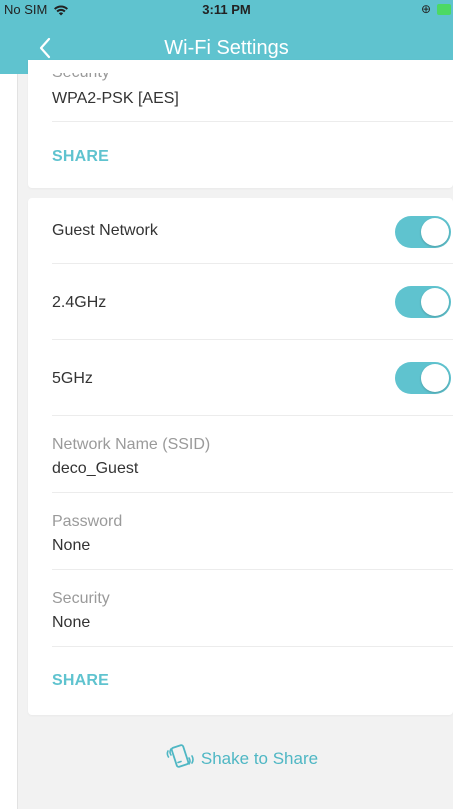  Describe the element at coordinates (105, 230) in the screenshot. I see `guest-network-label: Guest Network` at that location.